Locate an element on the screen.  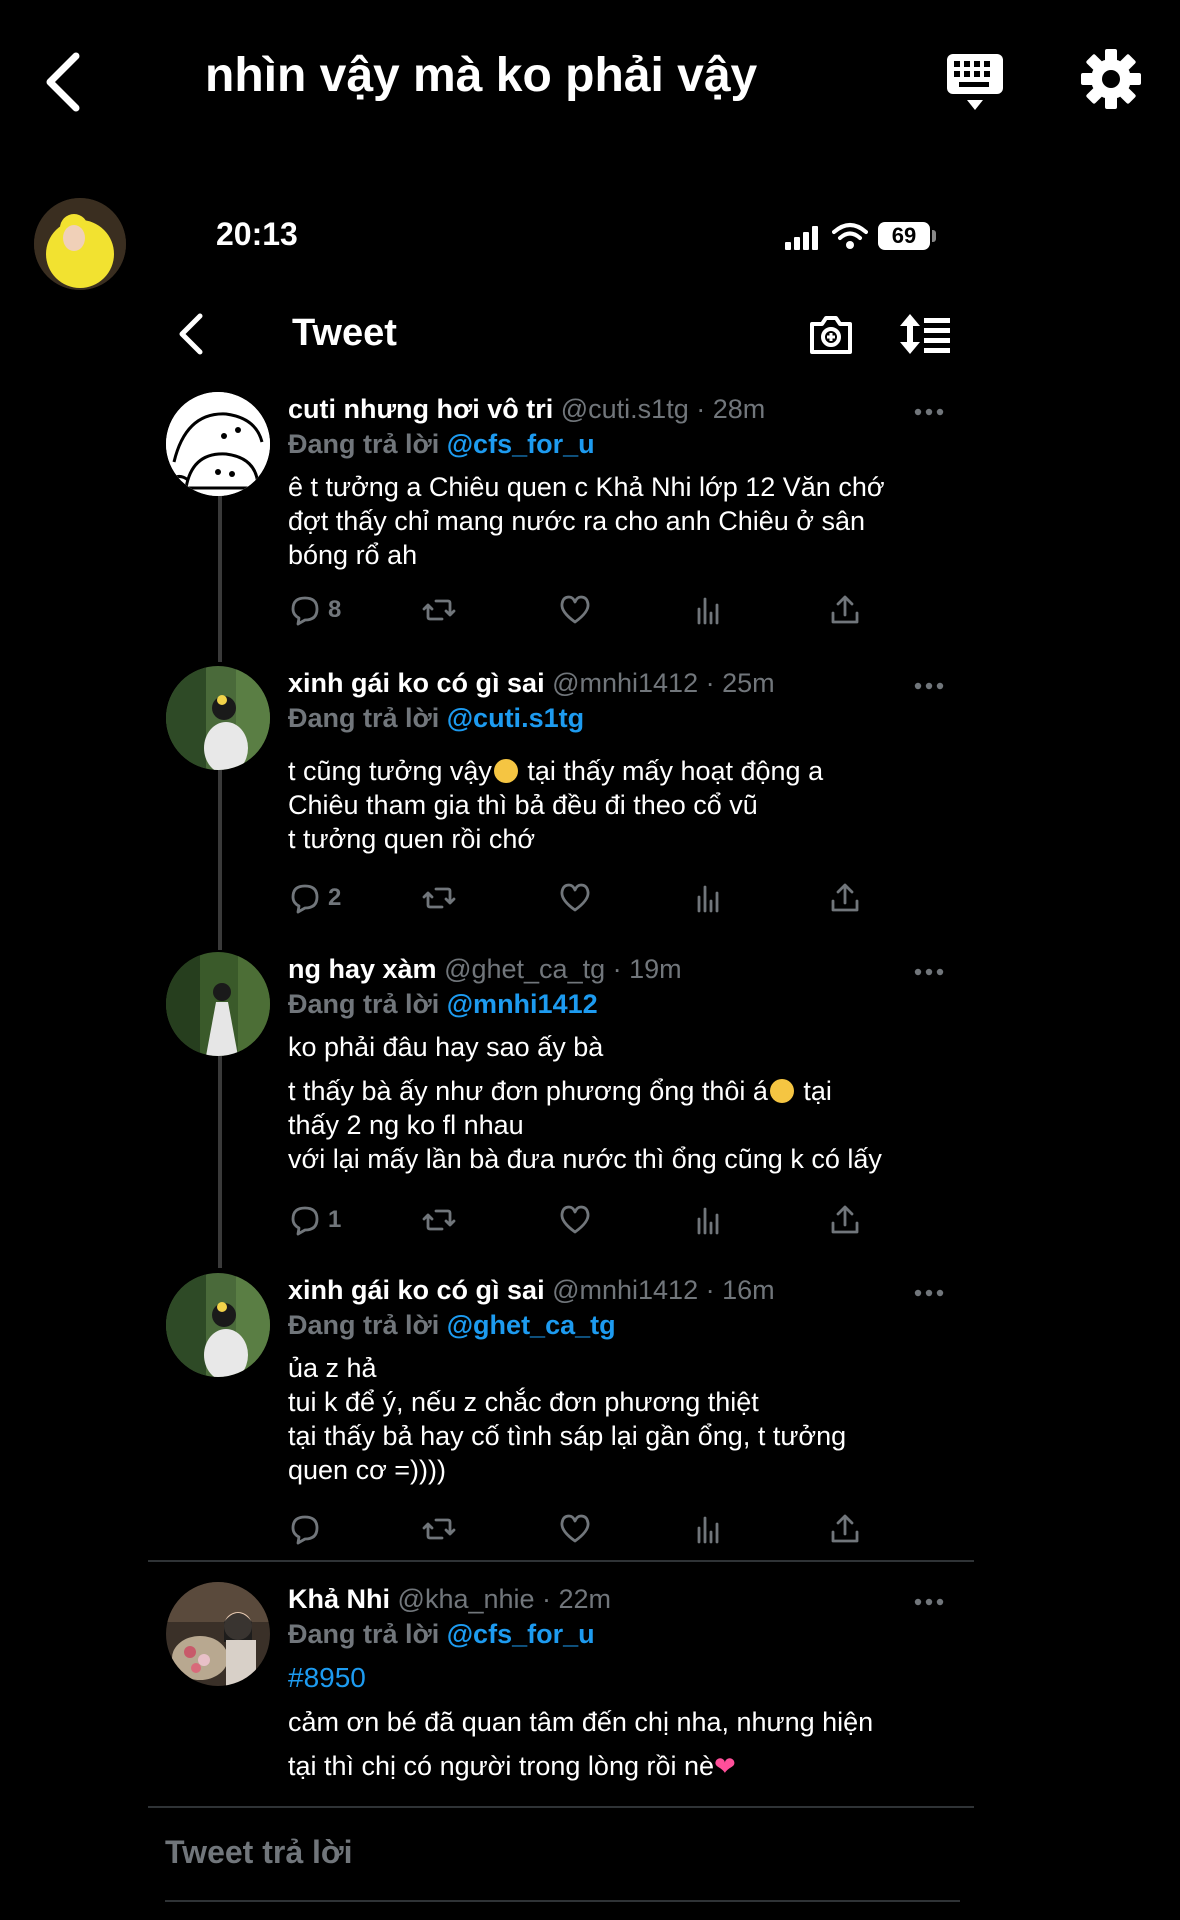
tweet-text: ko phải đâu hay sao ấy bà is located at coordinates (446, 1047).